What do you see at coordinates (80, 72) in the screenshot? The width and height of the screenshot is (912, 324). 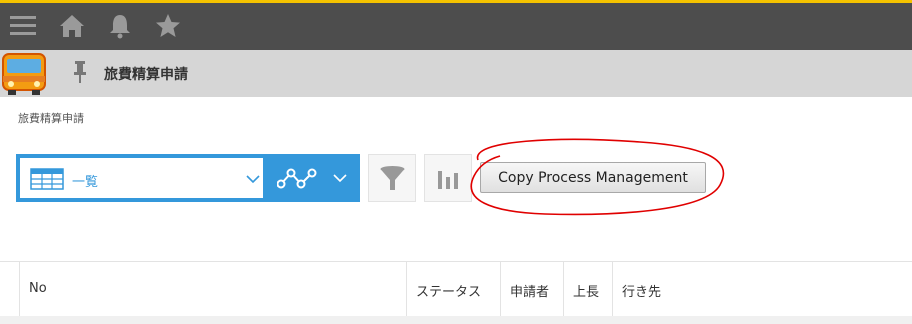 I see `pin-icon` at bounding box center [80, 72].